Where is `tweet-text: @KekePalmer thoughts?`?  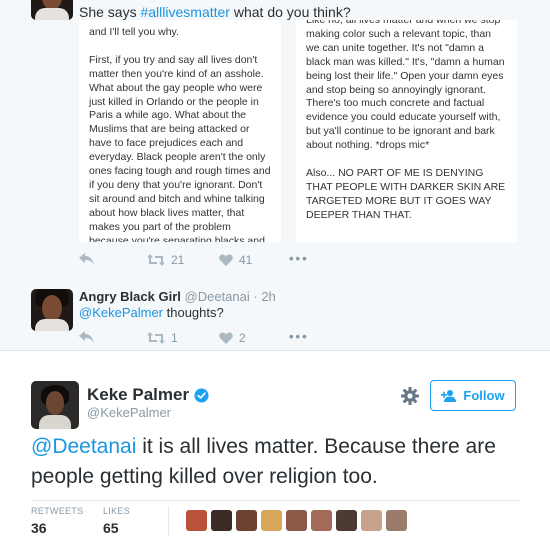
tweet-text: @KekePalmer thoughts? is located at coordinates (151, 312).